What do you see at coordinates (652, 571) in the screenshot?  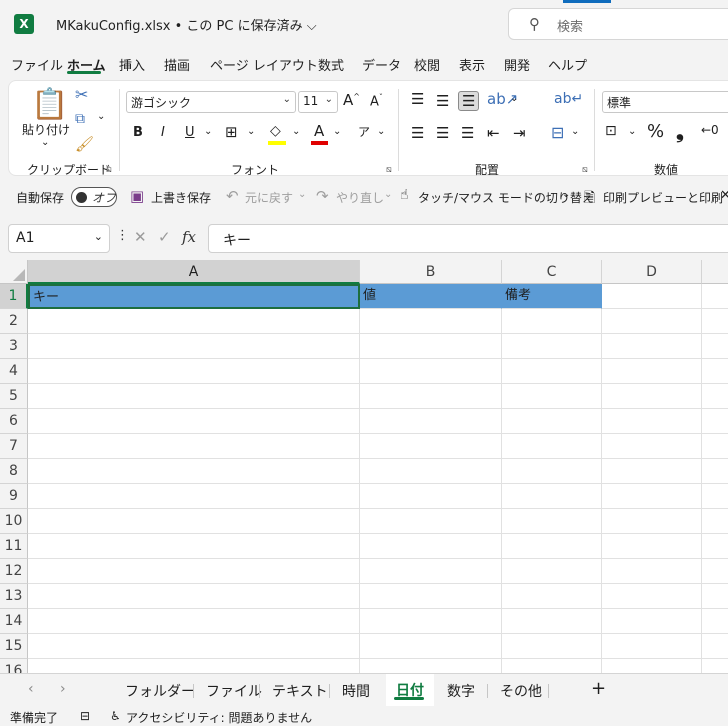 I see `cell-d12` at bounding box center [652, 571].